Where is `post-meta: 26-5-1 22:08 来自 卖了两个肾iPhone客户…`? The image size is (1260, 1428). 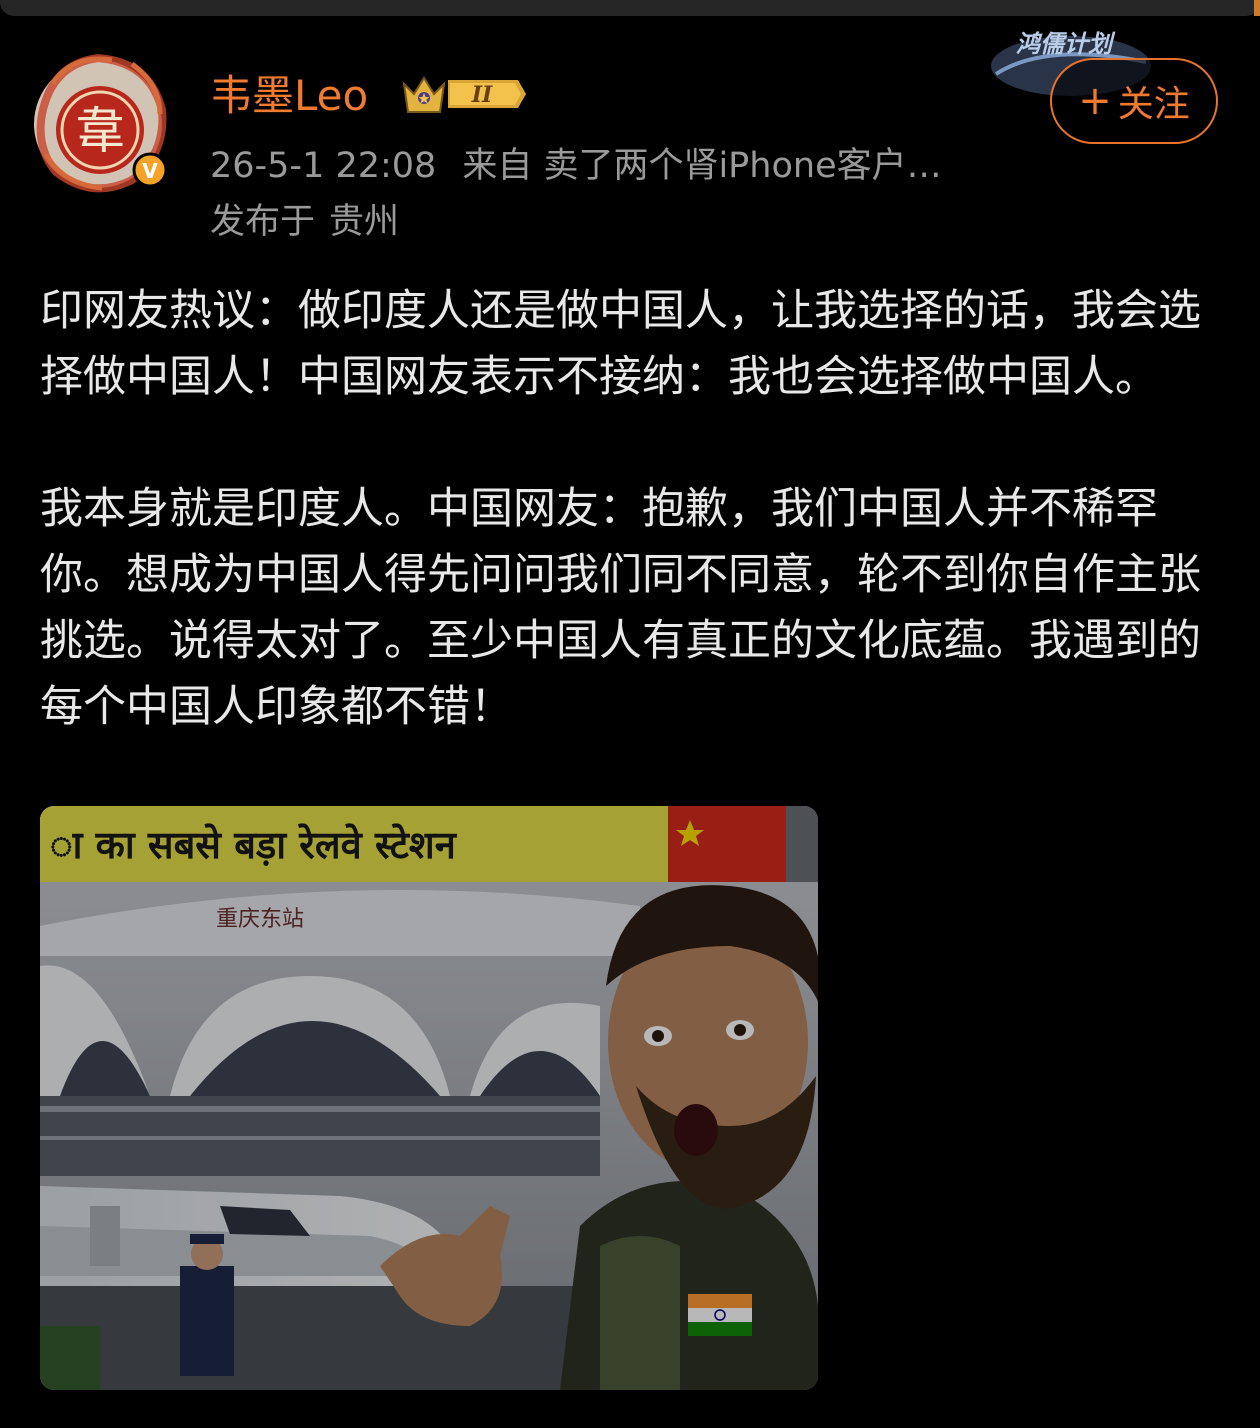
post-meta: 26-5-1 22:08 来自 卖了两个肾iPhone客户… is located at coordinates (605, 166).